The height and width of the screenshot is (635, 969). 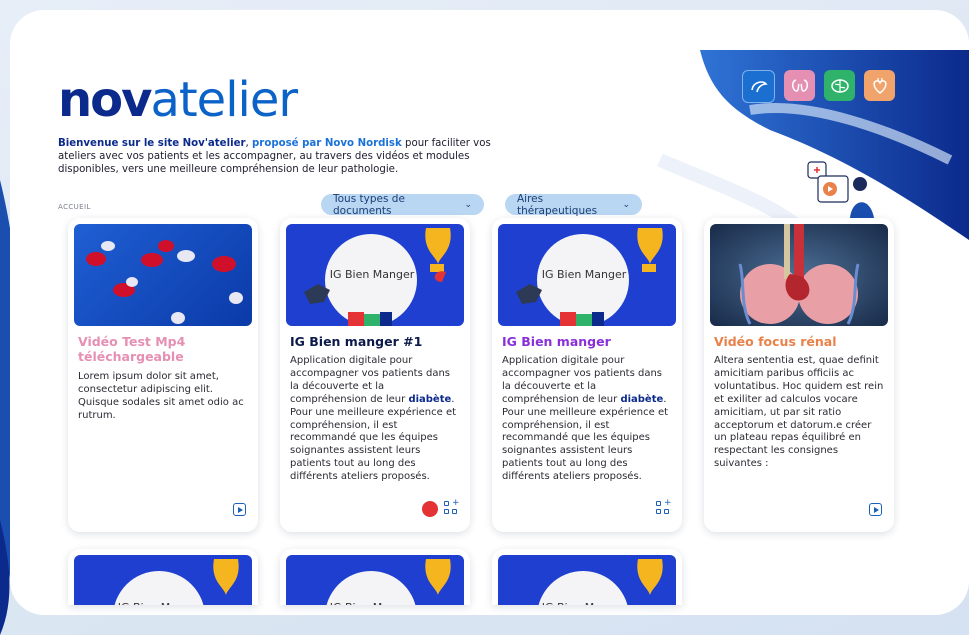 I want to click on anatomy-image, so click(x=799, y=274).